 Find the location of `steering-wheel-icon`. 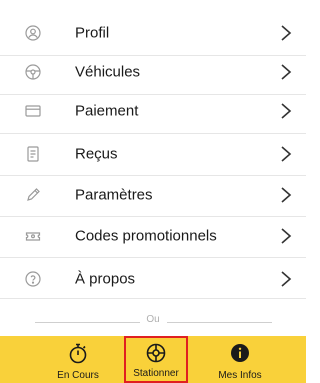

steering-wheel-icon is located at coordinates (33, 71).